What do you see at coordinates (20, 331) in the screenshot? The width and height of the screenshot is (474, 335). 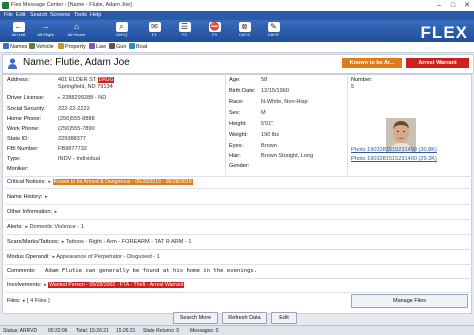 I see `status-text: Status: ARRVD` at bounding box center [20, 331].